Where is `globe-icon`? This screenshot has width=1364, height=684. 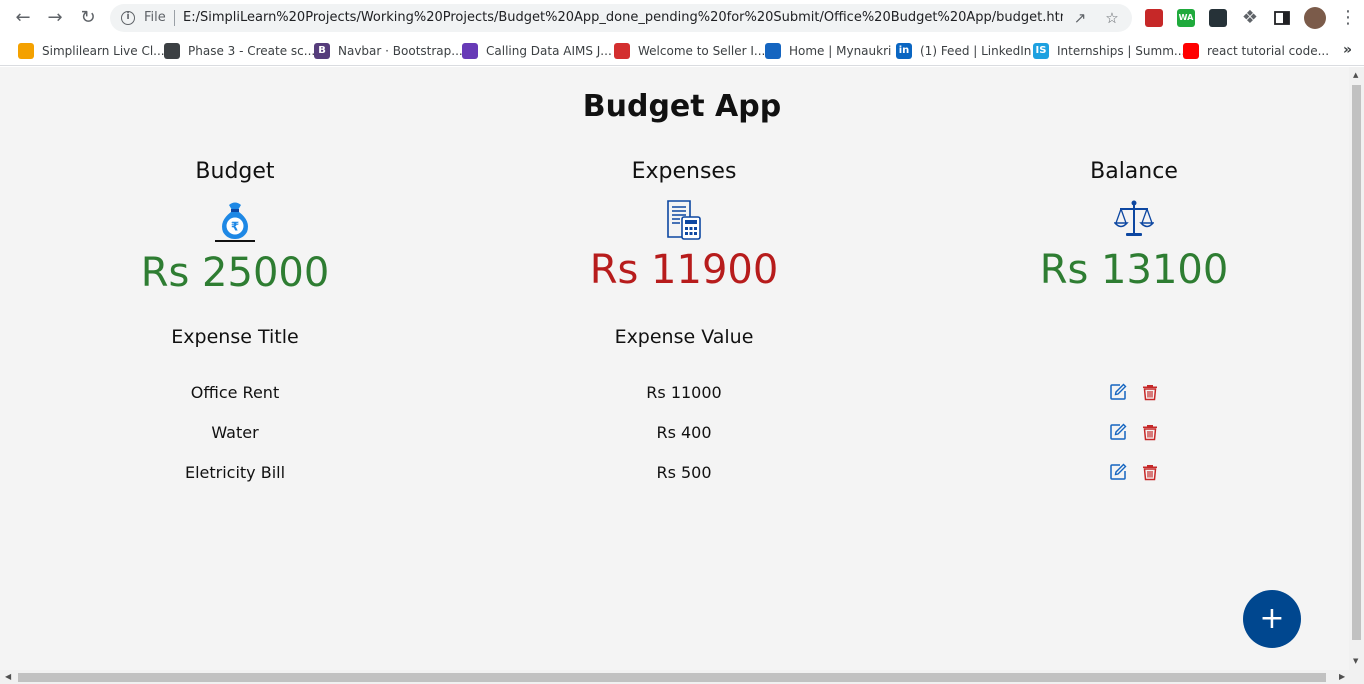
globe-icon is located at coordinates (172, 51).